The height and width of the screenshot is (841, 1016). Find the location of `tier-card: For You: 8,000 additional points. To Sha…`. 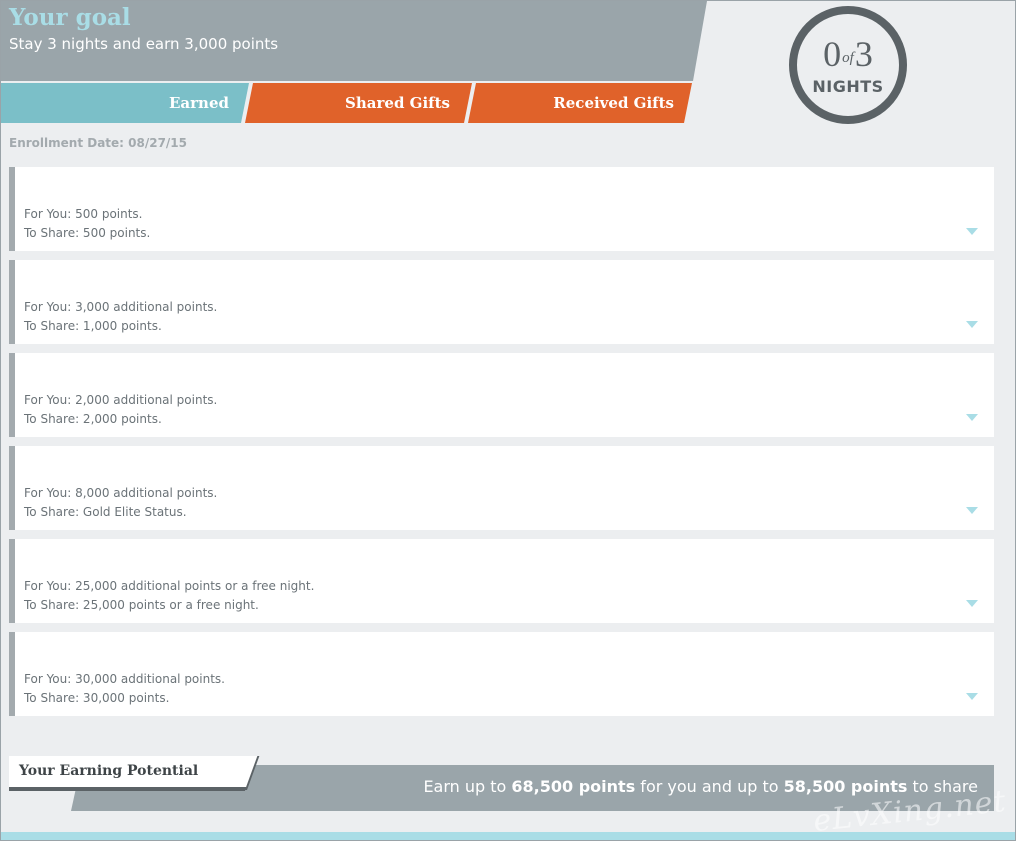

tier-card: For You: 8,000 additional points. To Sha… is located at coordinates (501, 488).